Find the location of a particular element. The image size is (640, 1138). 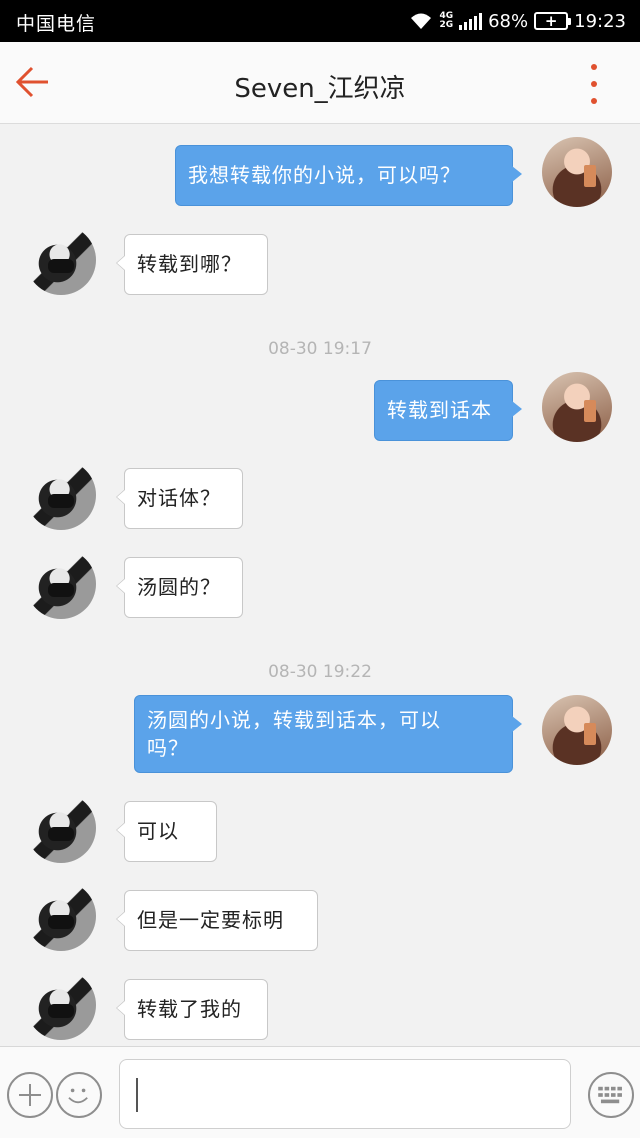

battery-percent: 68% is located at coordinates (508, 21).